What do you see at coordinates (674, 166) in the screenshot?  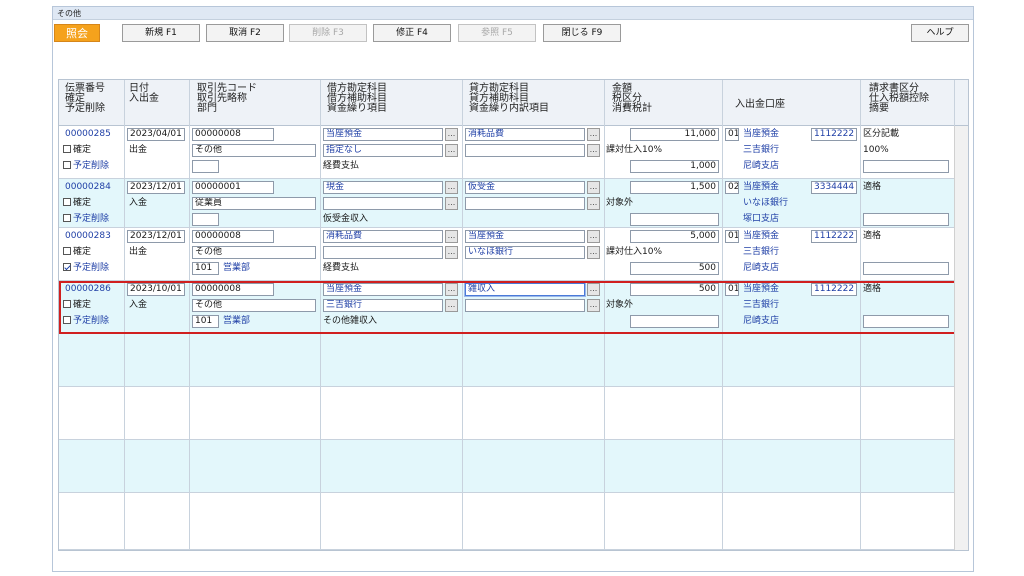 I see `tax-amount-field: 1,000` at bounding box center [674, 166].